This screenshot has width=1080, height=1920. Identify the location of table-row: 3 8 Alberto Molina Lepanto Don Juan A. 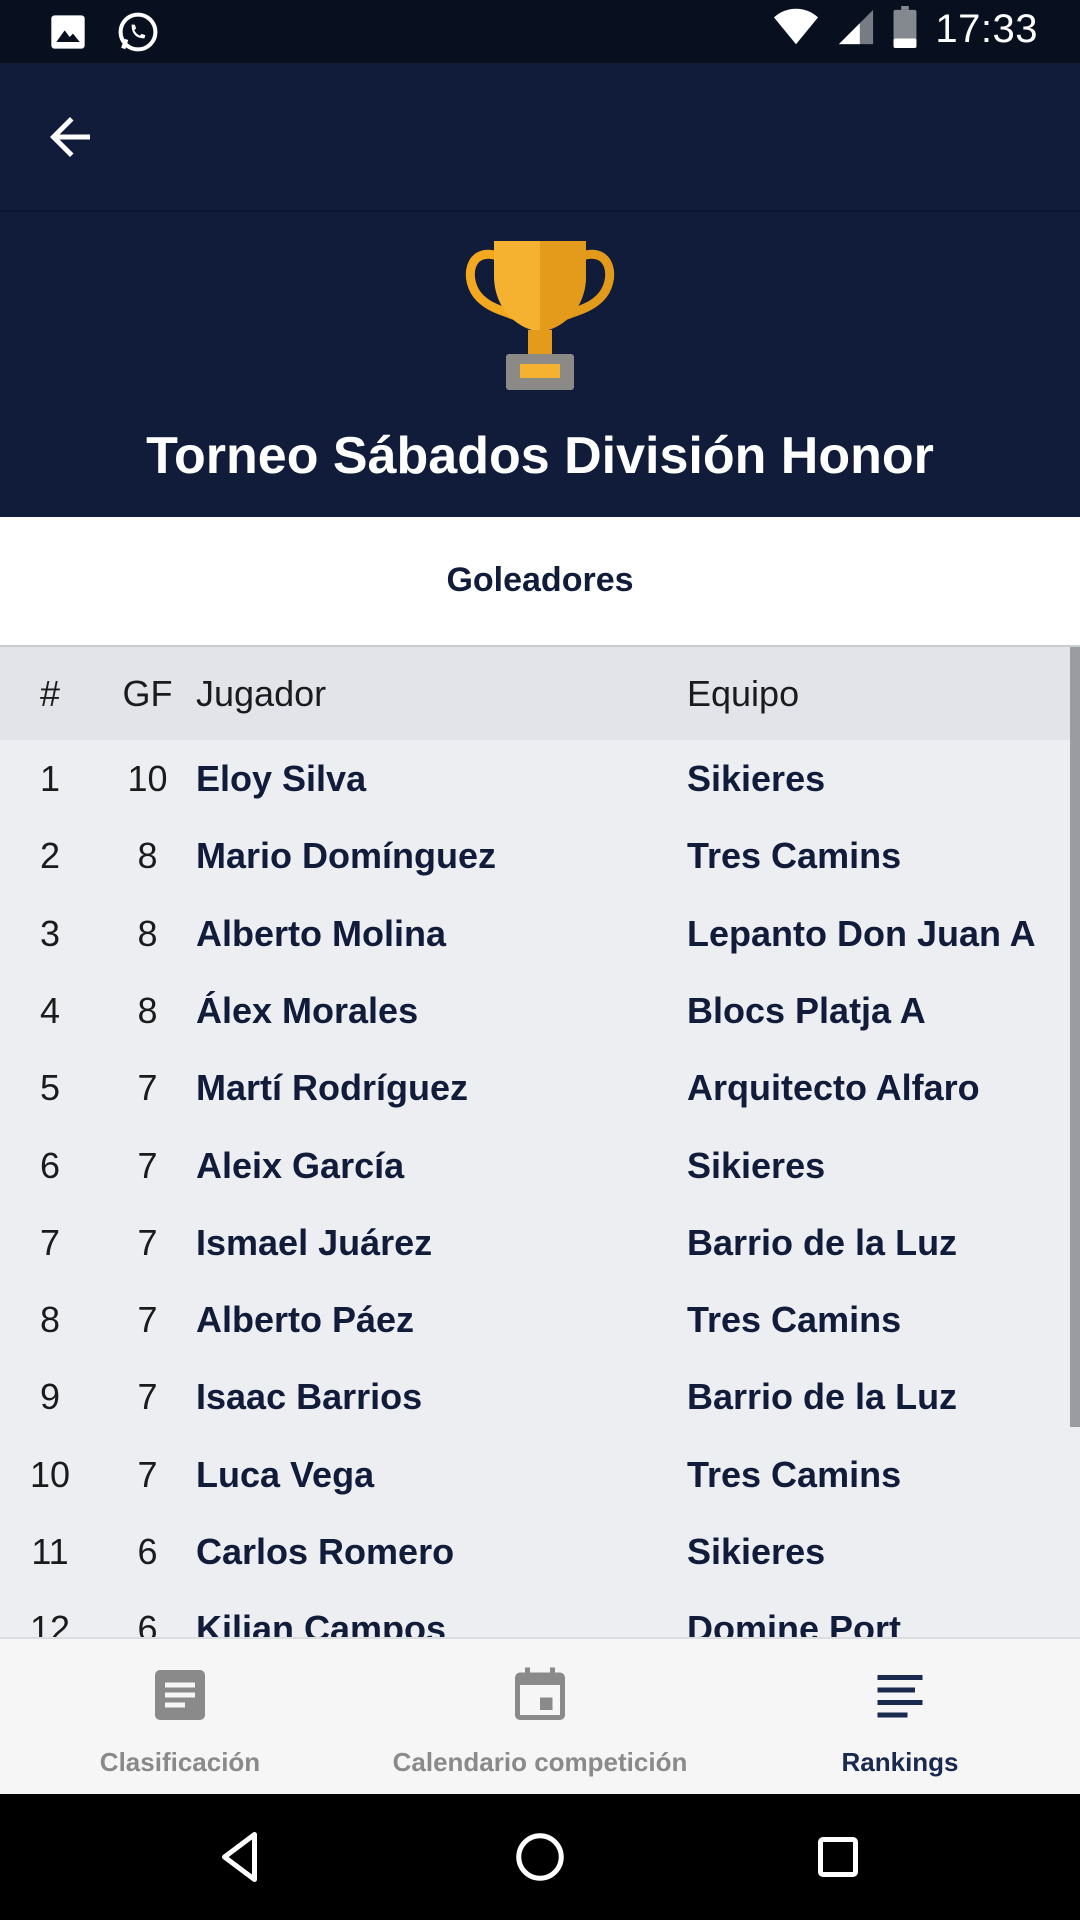
(535, 933).